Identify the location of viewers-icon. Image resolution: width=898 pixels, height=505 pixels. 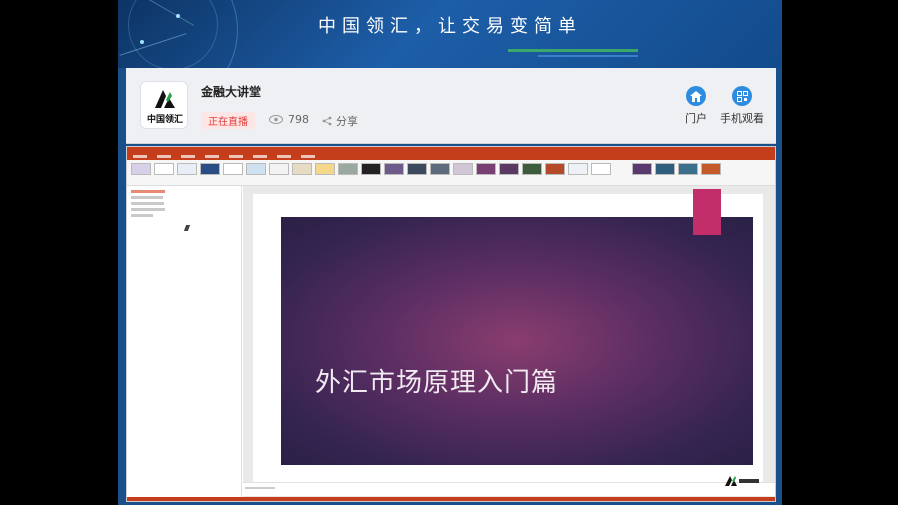
(276, 119).